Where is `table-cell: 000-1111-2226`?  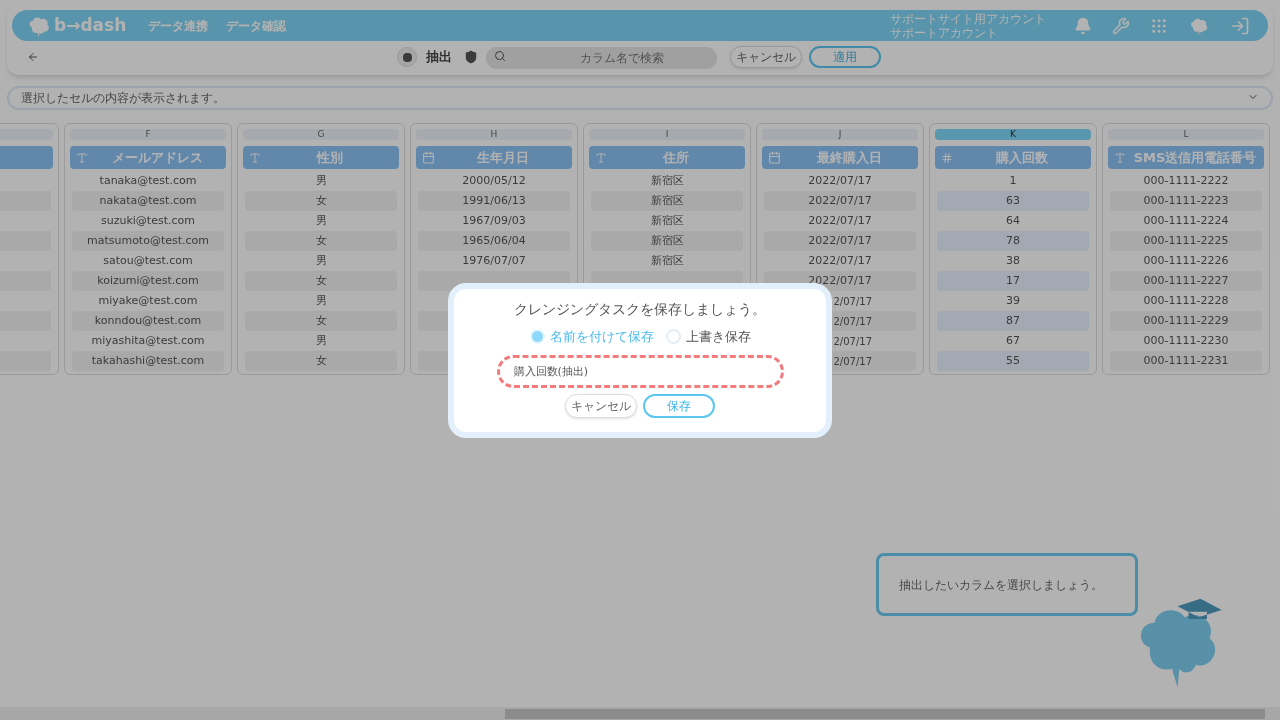
table-cell: 000-1111-2226 is located at coordinates (1186, 261).